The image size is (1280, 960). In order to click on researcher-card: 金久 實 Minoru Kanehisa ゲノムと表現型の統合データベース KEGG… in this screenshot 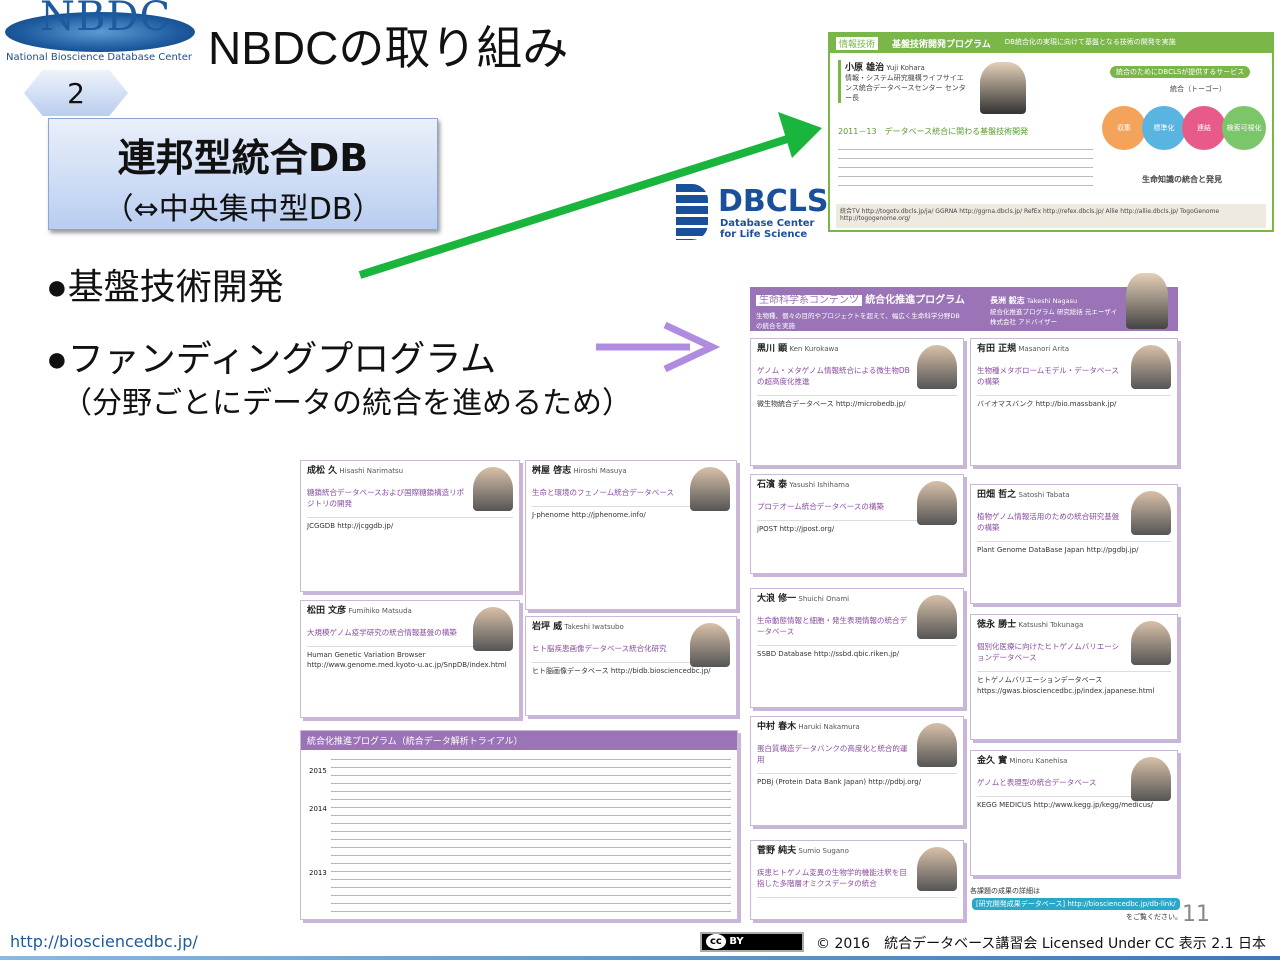, I will do `click(1074, 813)`.